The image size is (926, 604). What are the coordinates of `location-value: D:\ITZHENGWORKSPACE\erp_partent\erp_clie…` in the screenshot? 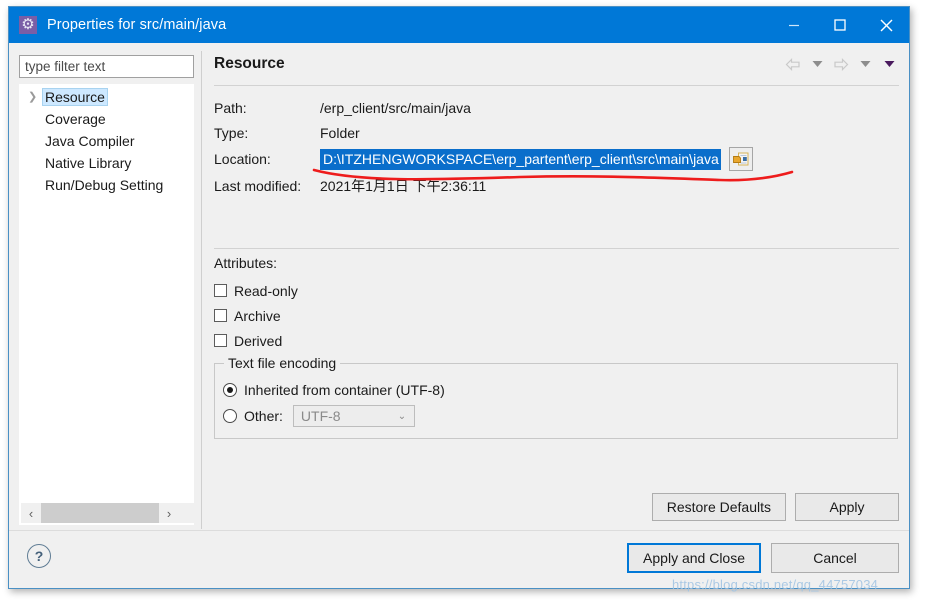 It's located at (520, 159).